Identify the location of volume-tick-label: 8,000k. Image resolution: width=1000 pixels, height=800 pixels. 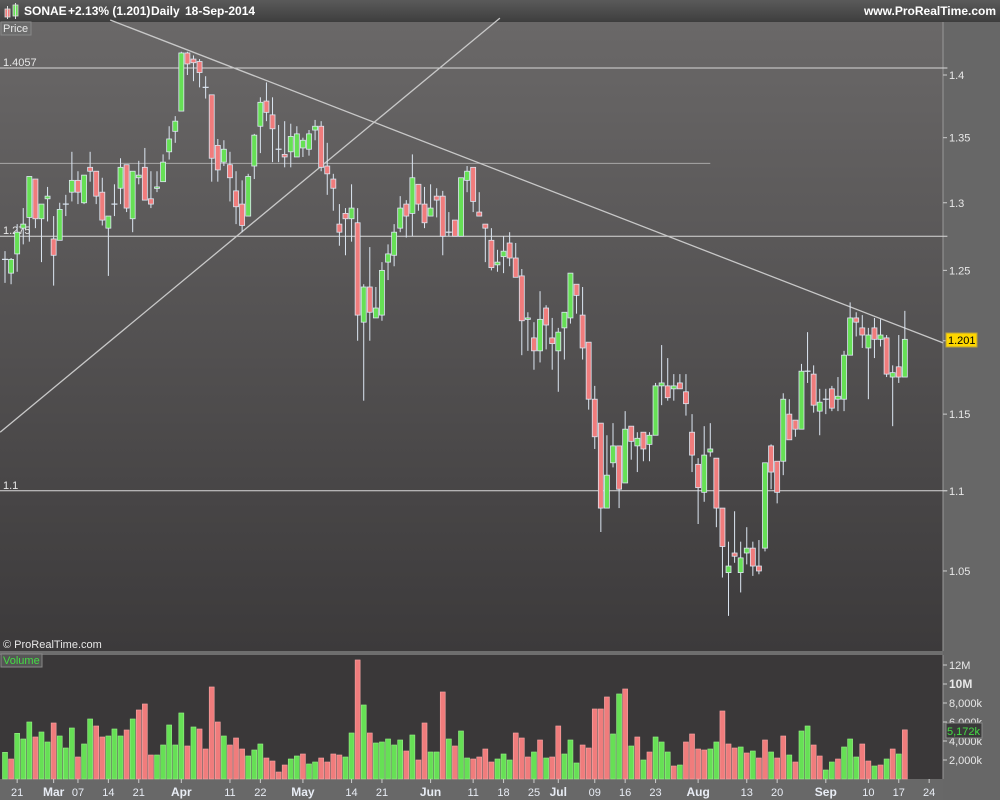
(966, 704).